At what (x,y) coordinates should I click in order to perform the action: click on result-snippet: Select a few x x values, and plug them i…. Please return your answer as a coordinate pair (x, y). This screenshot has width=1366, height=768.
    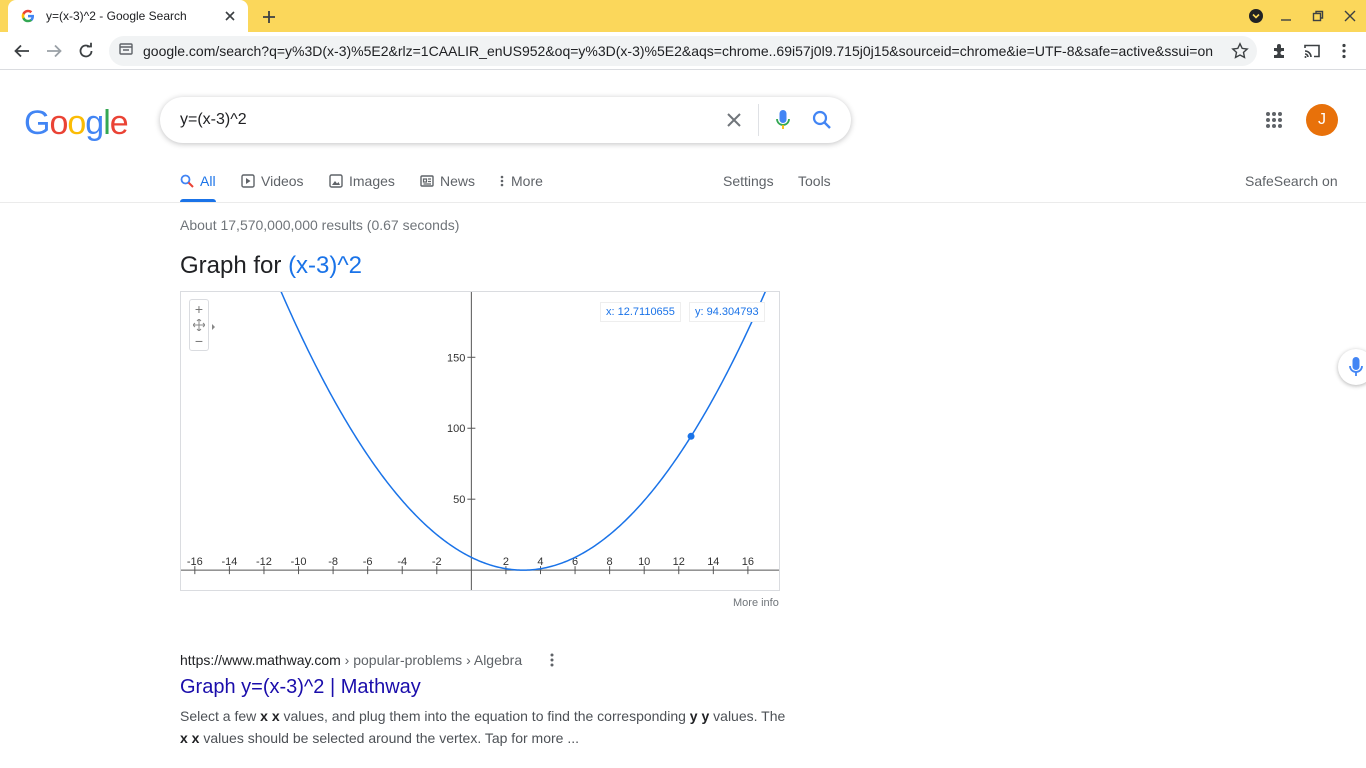
    Looking at the image, I should click on (485, 727).